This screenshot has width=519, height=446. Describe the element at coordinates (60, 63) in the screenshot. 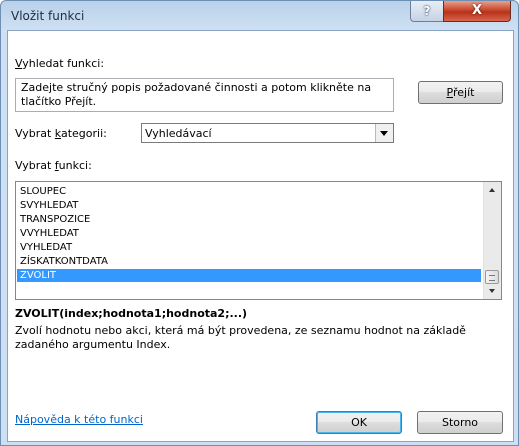

I see `search-label: Vyhledat funkci:` at that location.